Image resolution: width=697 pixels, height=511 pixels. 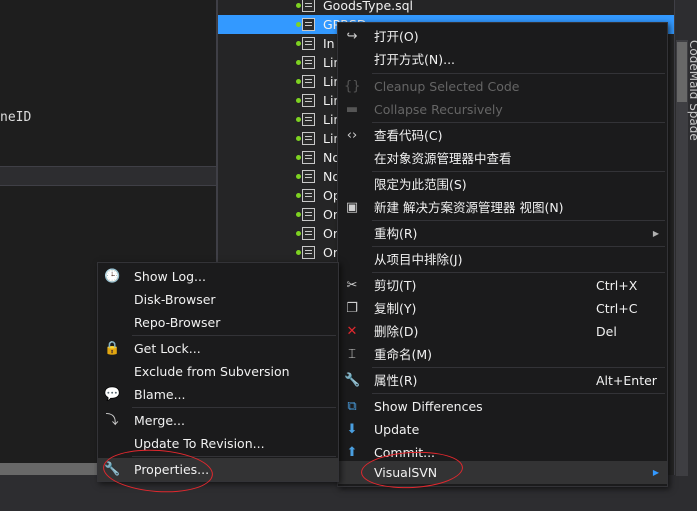 I want to click on code-editor, so click(x=108, y=83).